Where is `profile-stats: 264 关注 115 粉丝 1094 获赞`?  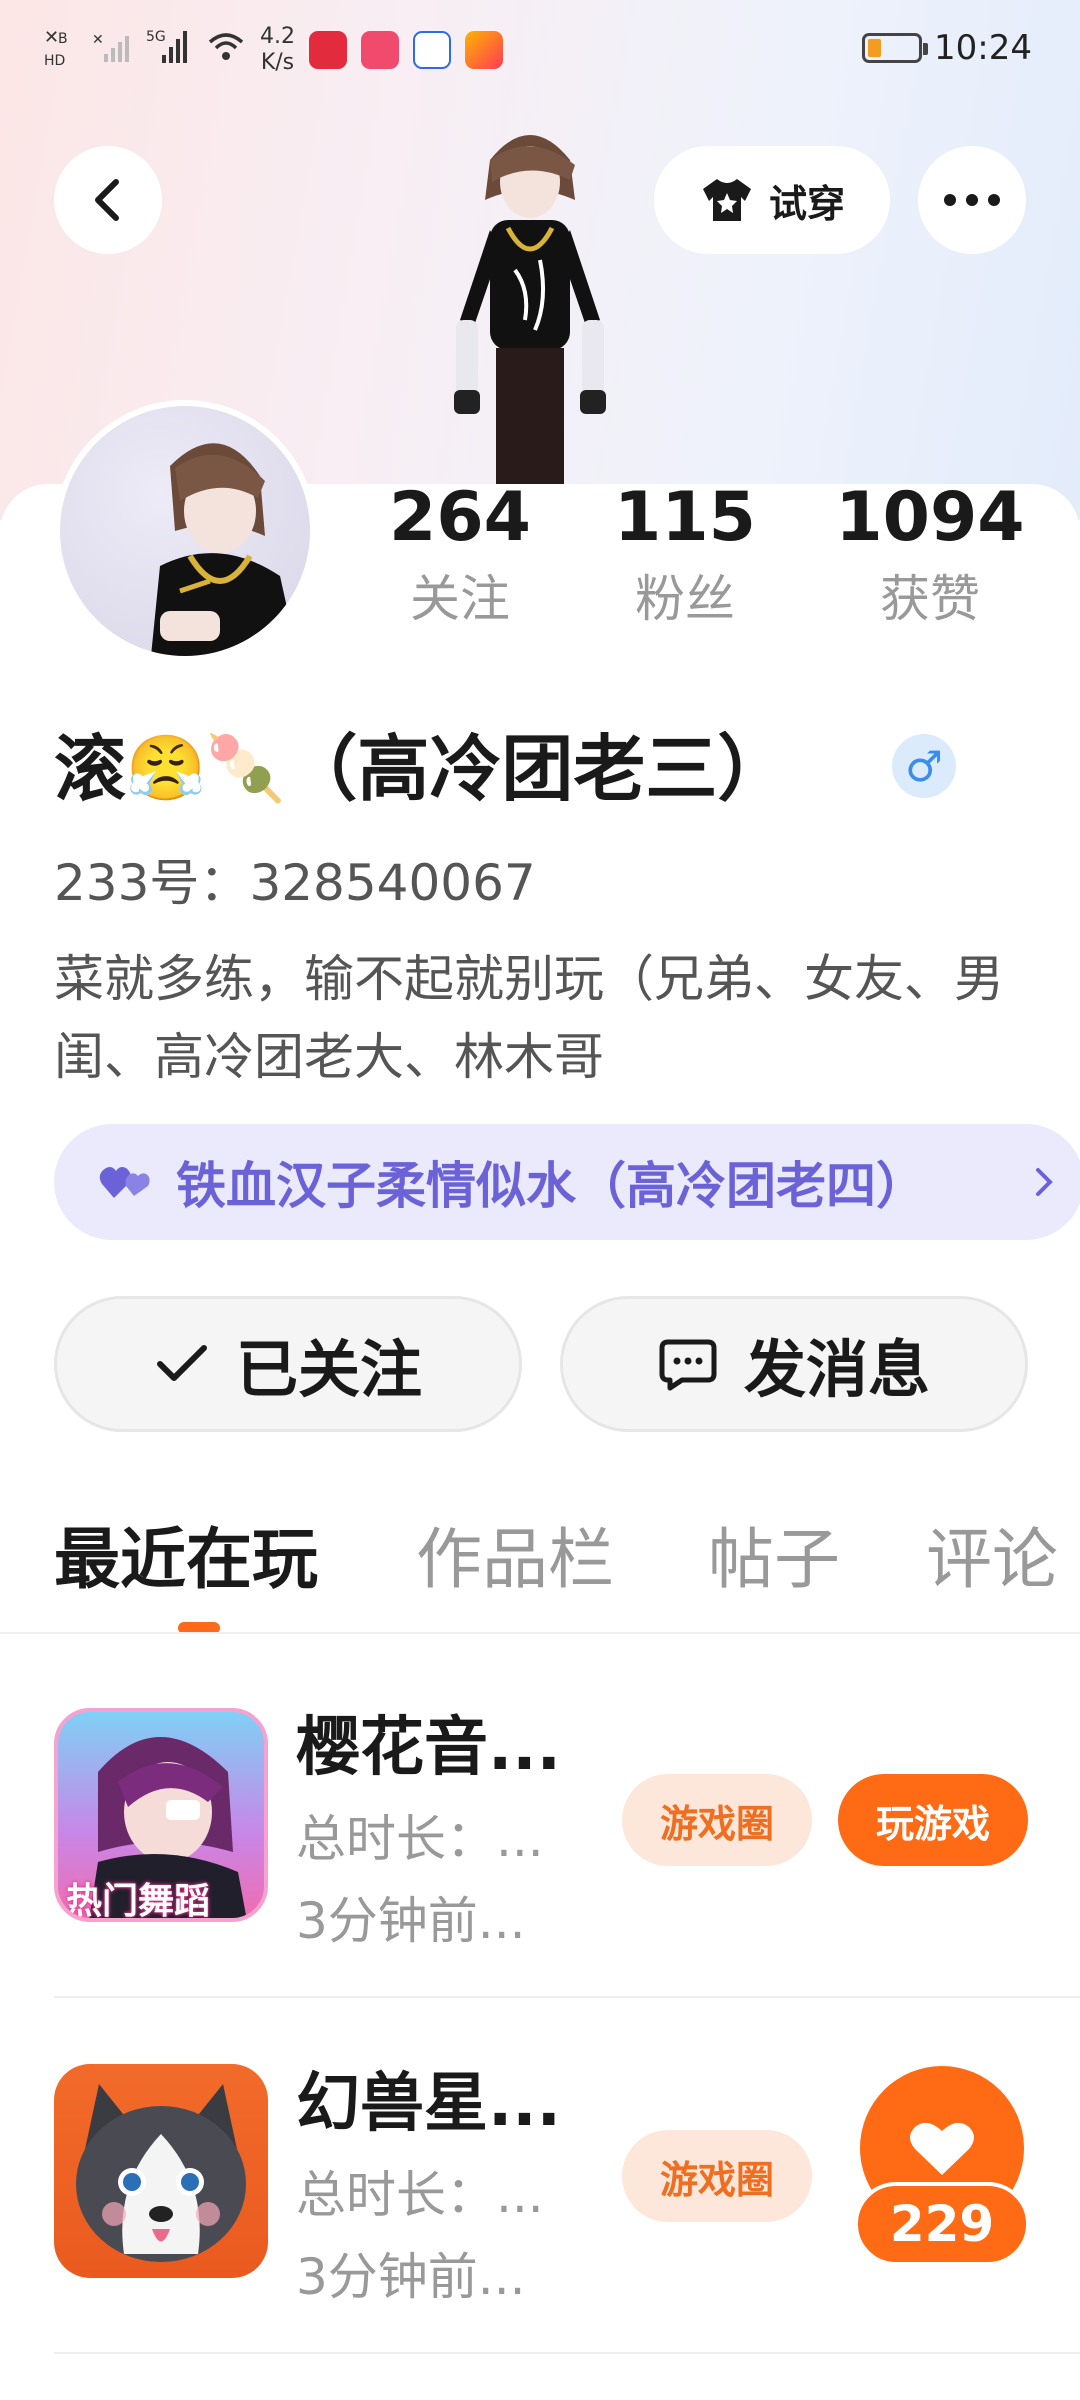
profile-stats: 264 关注 115 粉丝 1094 获赞 is located at coordinates (710, 568).